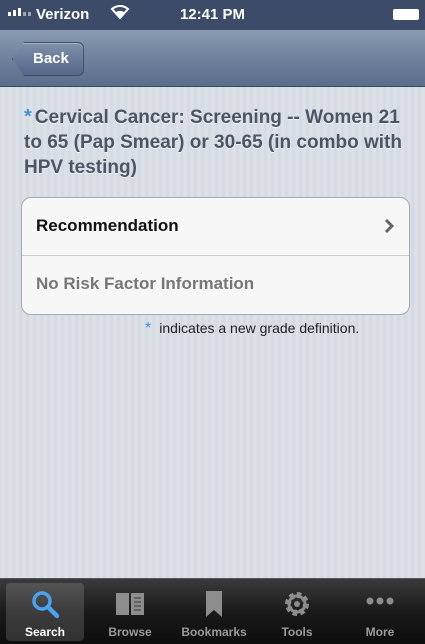 This screenshot has width=425, height=644. I want to click on tab-bar: Search Browse Bookmarks Tools More, so click(212, 611).